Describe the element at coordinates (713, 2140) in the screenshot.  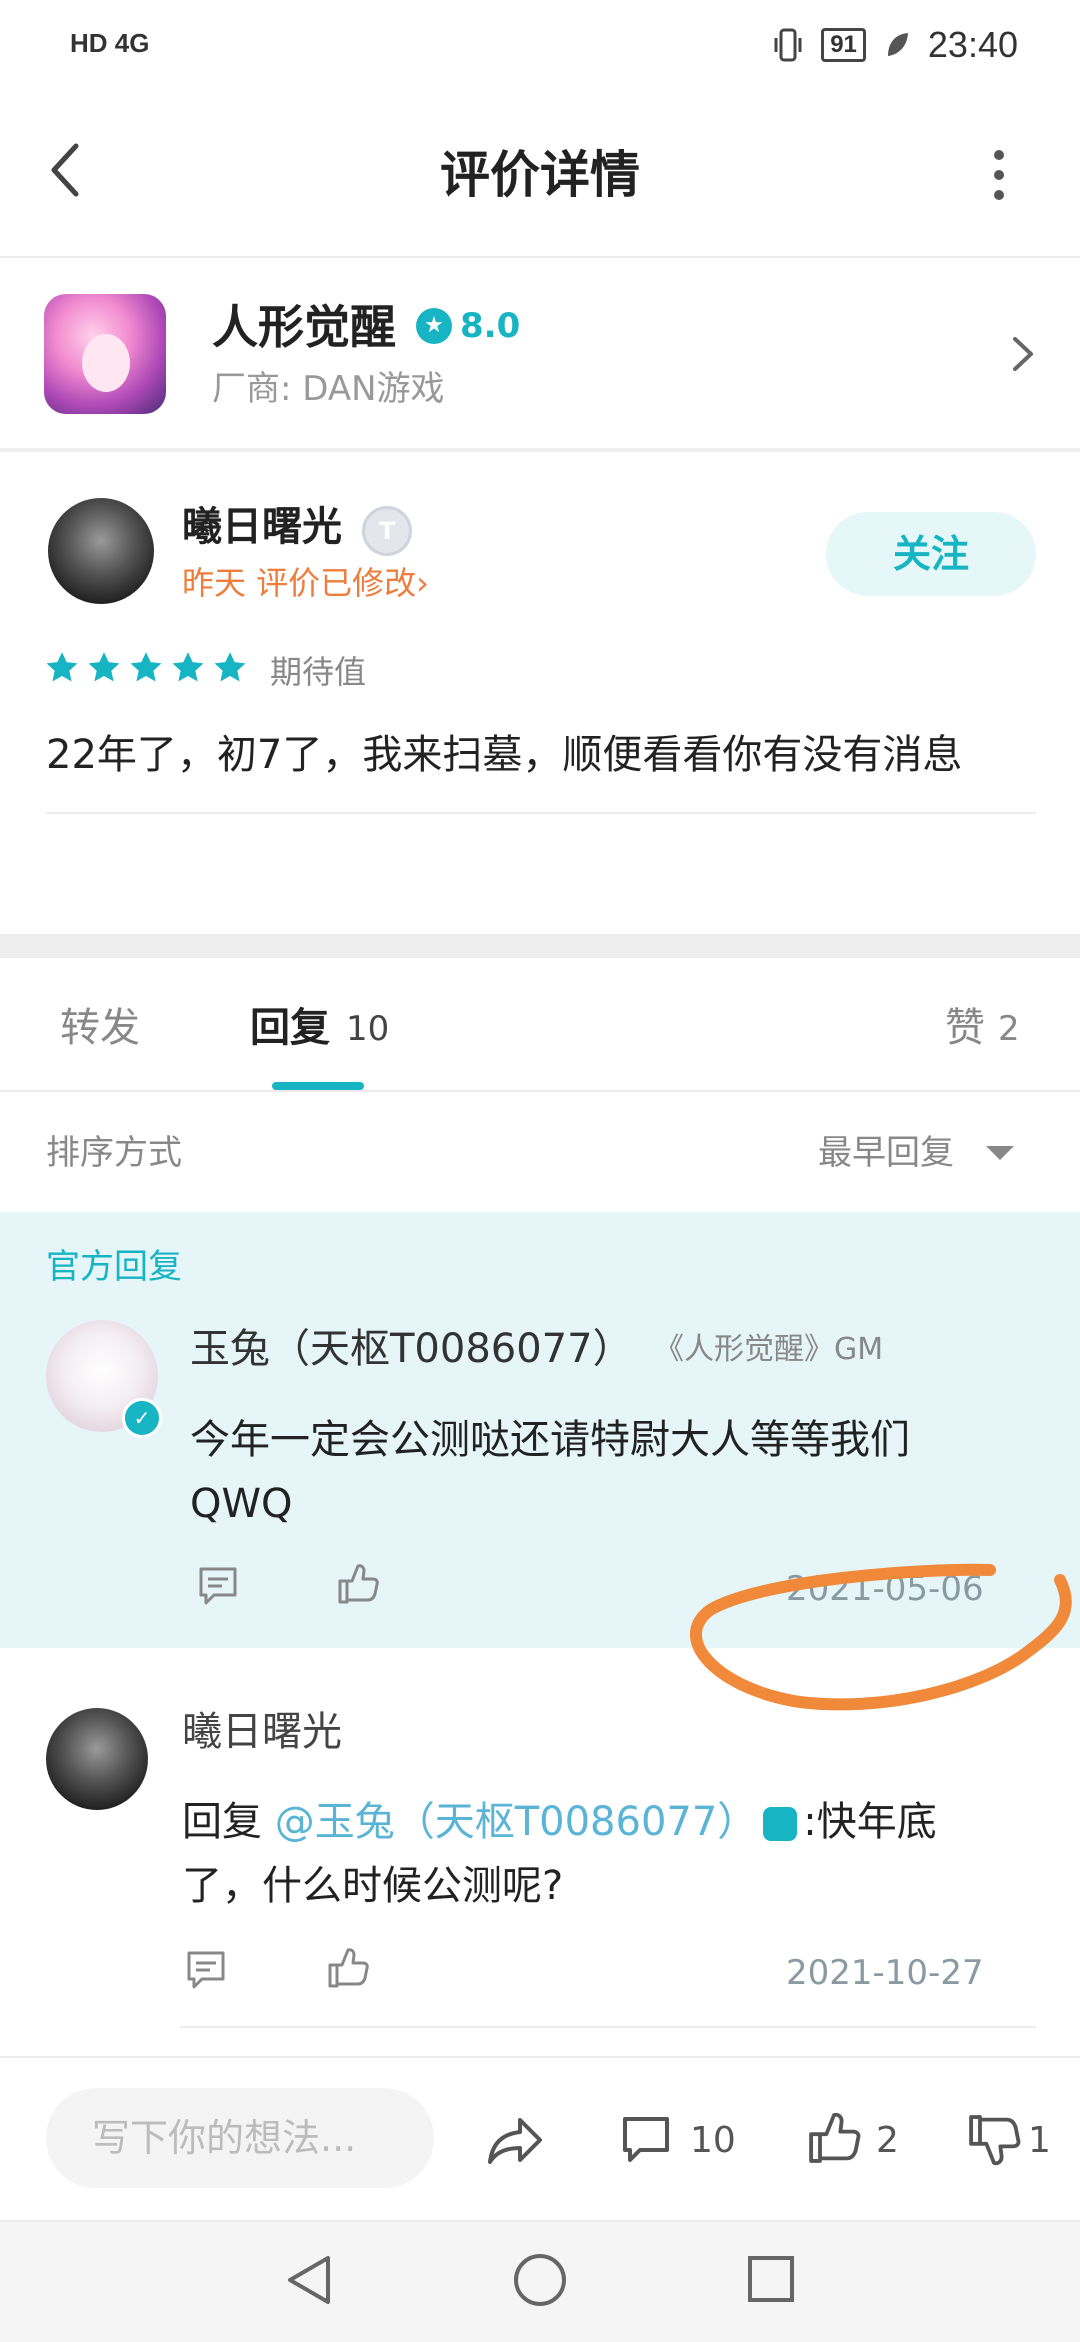
I see `comment-count: 10` at that location.